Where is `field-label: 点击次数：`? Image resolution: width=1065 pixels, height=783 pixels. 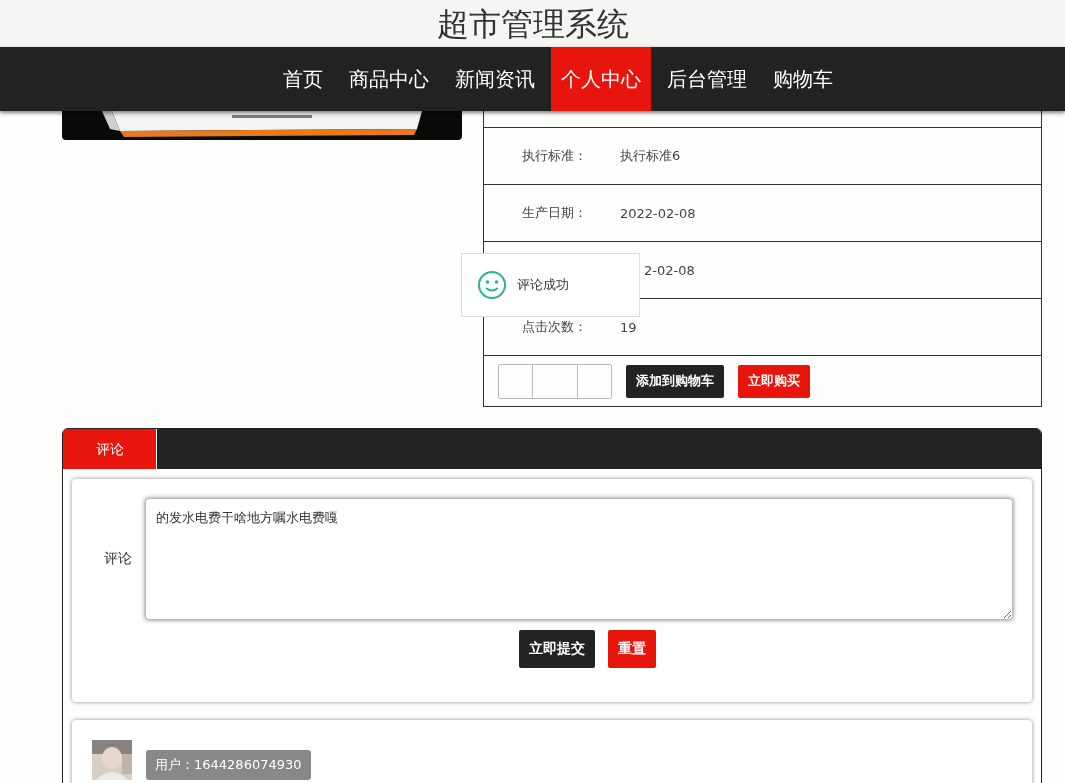 field-label: 点击次数： is located at coordinates (554, 327).